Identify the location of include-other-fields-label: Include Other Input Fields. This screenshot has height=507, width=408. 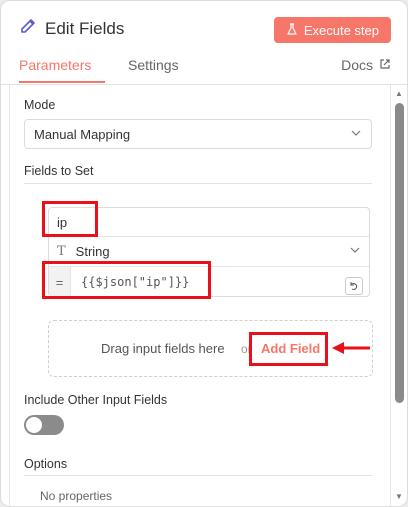
(96, 400).